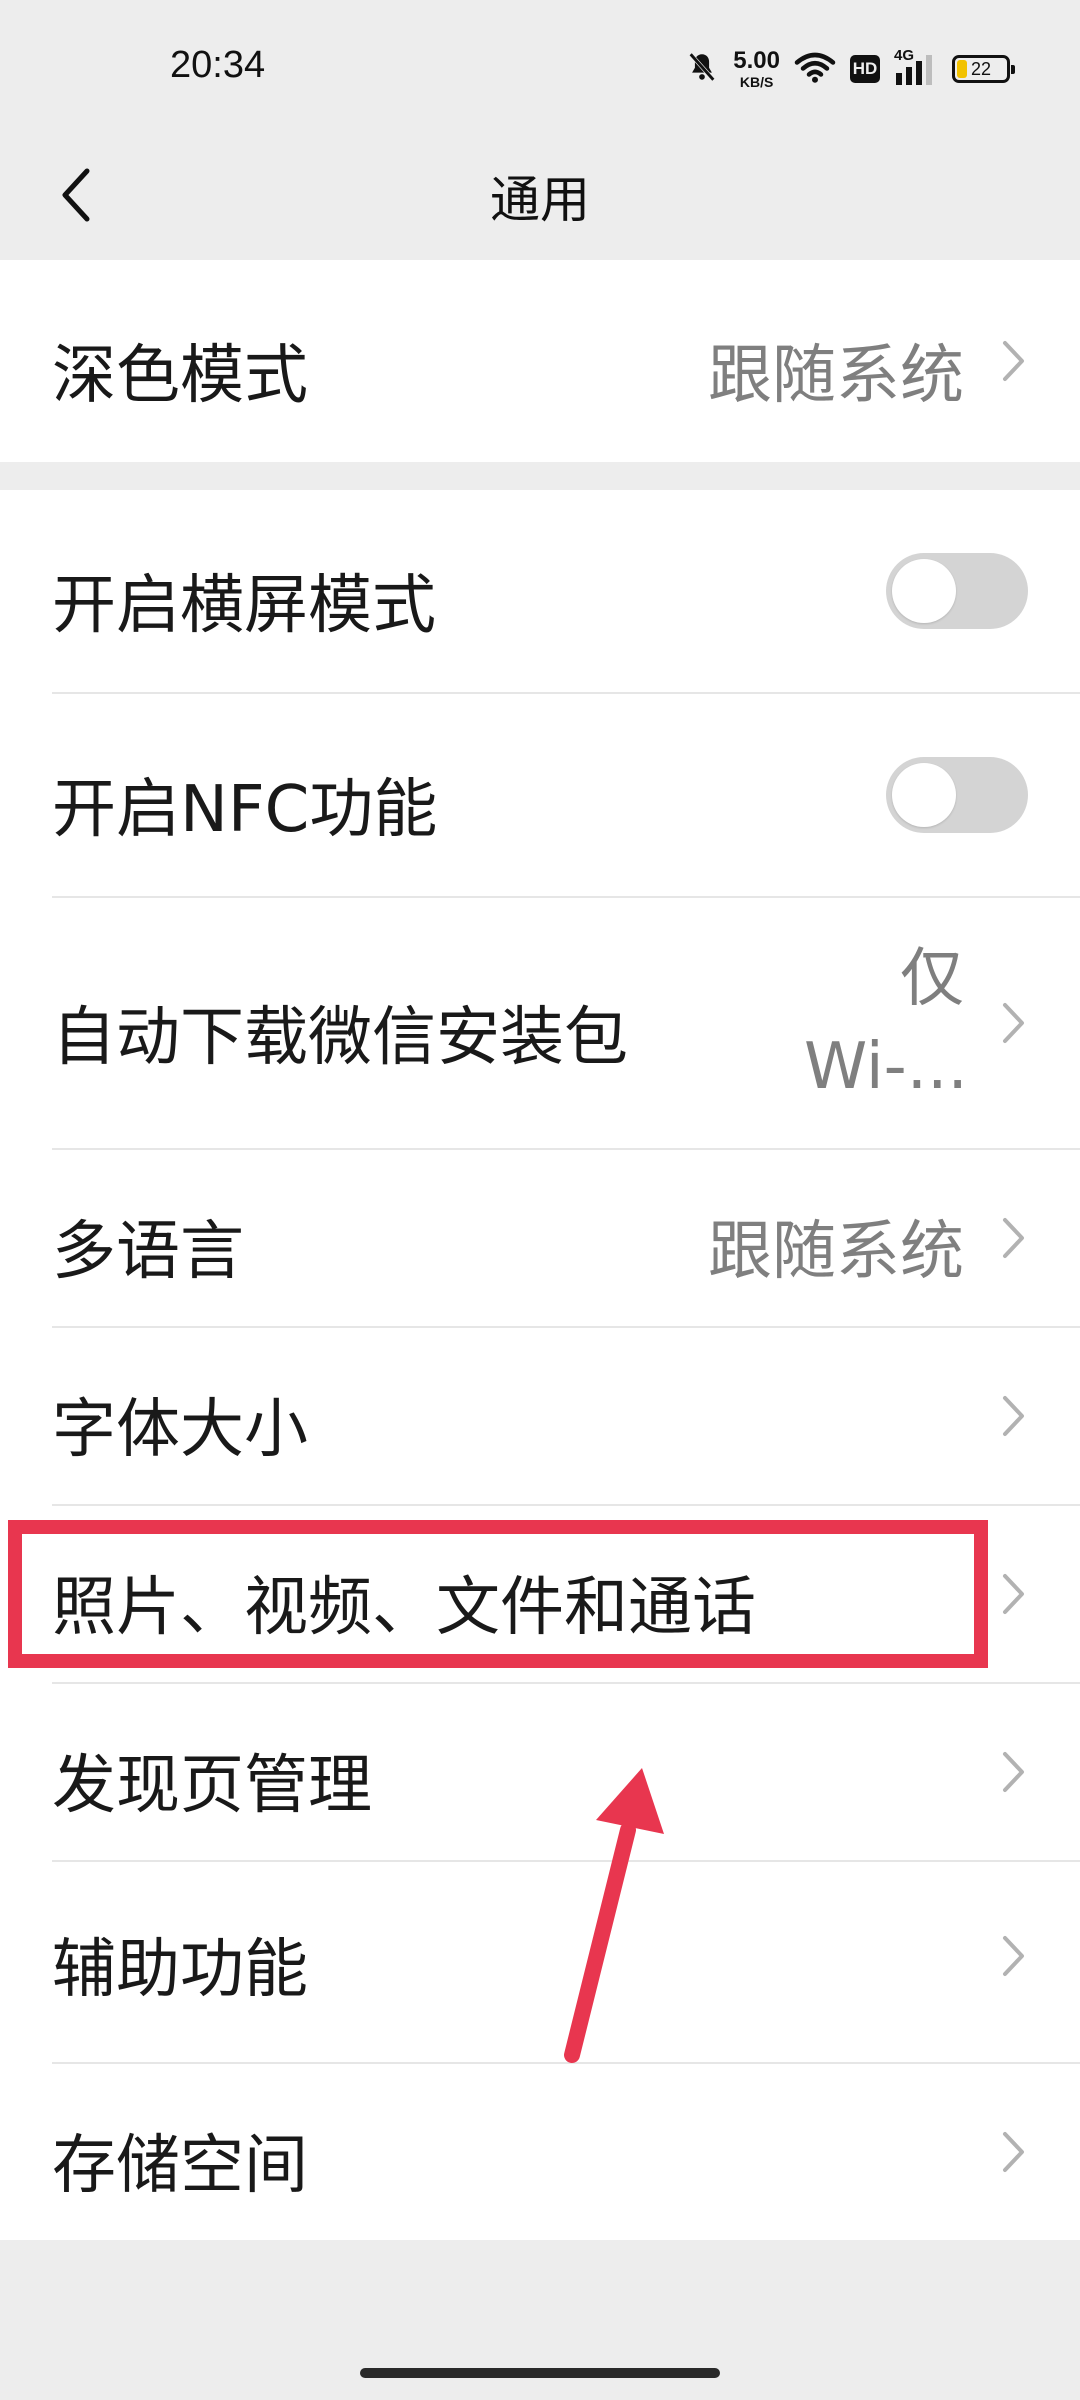  I want to click on setting-media-files-calls: 照片、视频、文件和通话, so click(540, 1594).